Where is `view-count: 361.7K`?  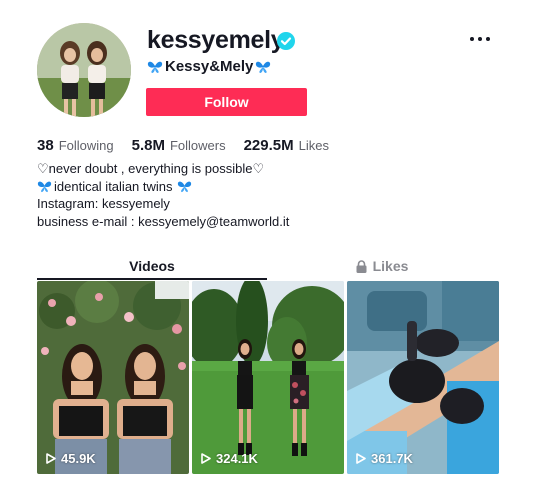
view-count: 361.7K is located at coordinates (384, 458).